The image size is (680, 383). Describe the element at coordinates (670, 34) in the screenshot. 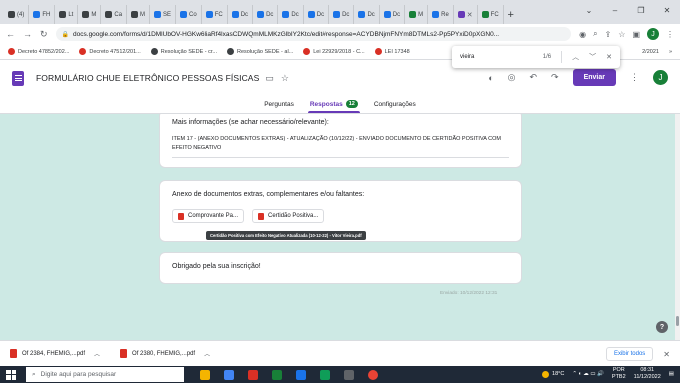

I see `menu-kebab-icon: ⋮` at that location.